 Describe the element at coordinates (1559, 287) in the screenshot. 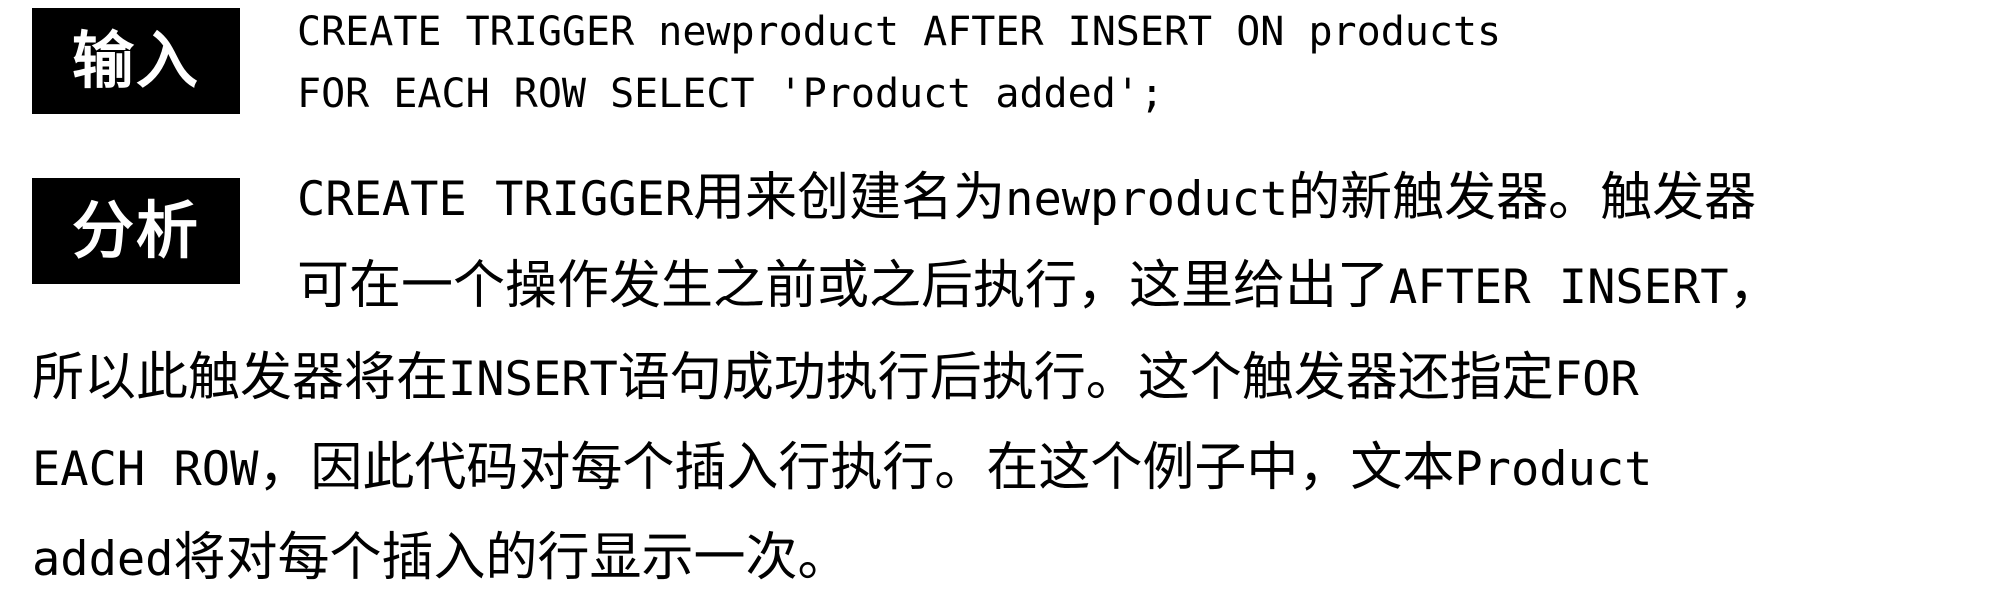

I see `keyword-after-insert: AFTER INSERT` at that location.